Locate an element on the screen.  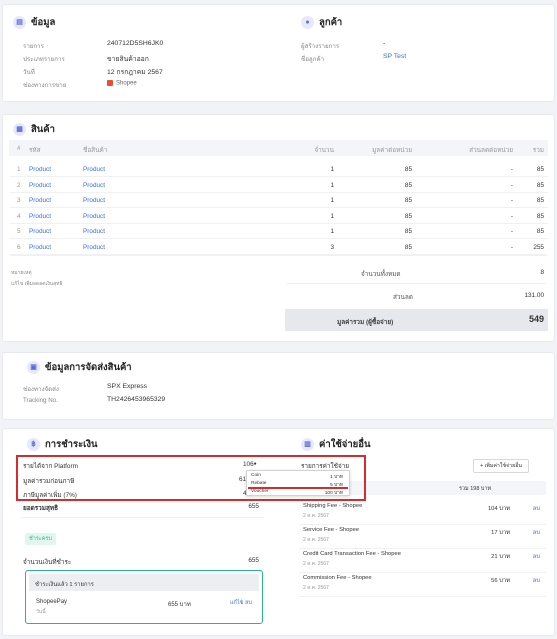
row-number: 4 is located at coordinates (19, 216).